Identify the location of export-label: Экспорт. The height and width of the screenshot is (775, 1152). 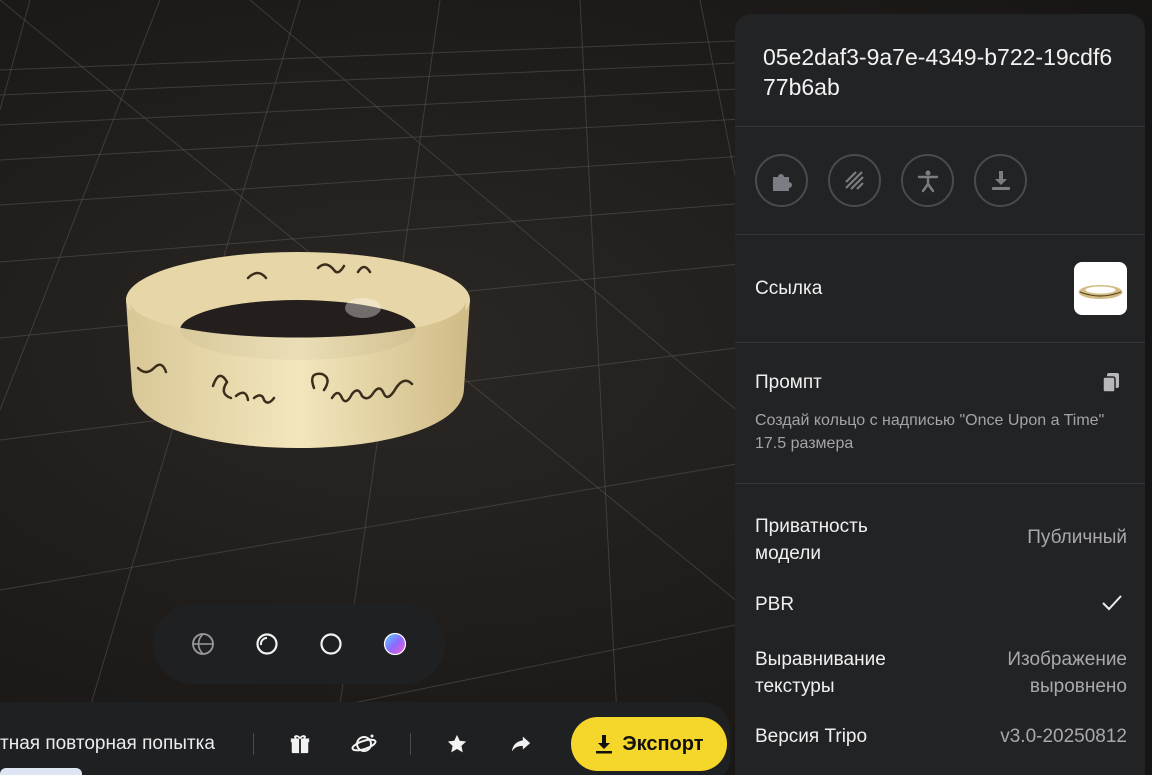
(663, 743).